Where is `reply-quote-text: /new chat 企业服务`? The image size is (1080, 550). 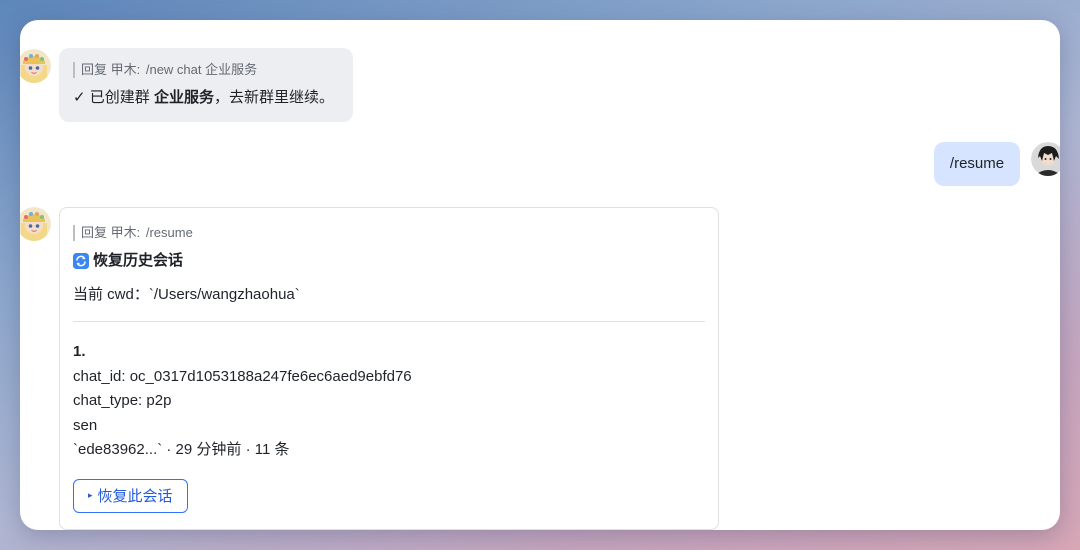
reply-quote-text: /new chat 企业服务 is located at coordinates (201, 69).